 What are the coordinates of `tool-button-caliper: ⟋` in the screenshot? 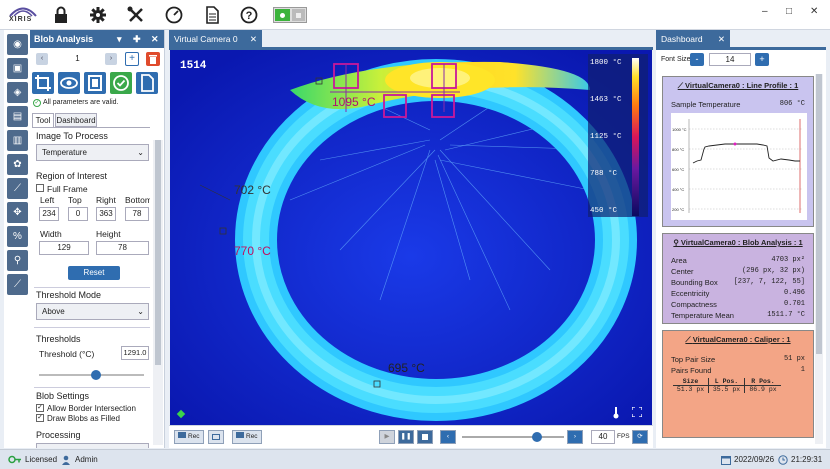 It's located at (17, 284).